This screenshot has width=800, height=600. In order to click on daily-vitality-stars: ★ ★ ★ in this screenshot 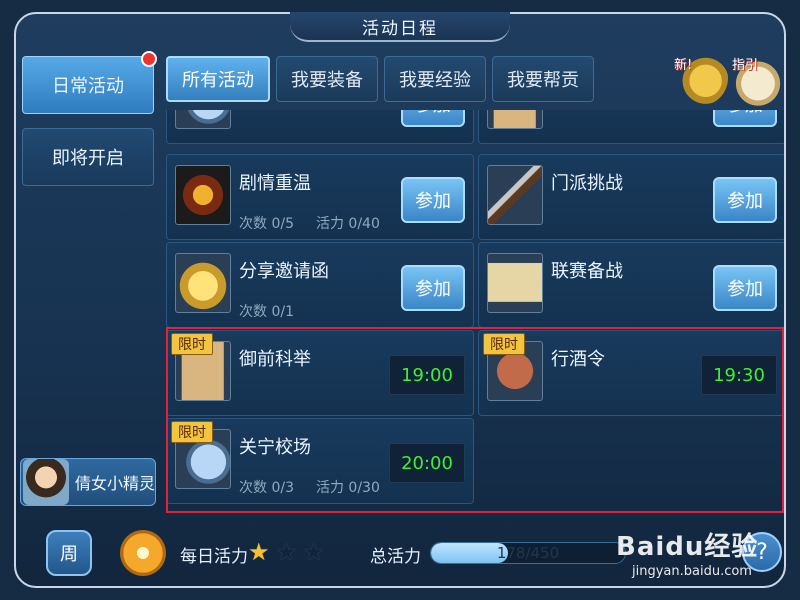, I will do `click(286, 552)`.